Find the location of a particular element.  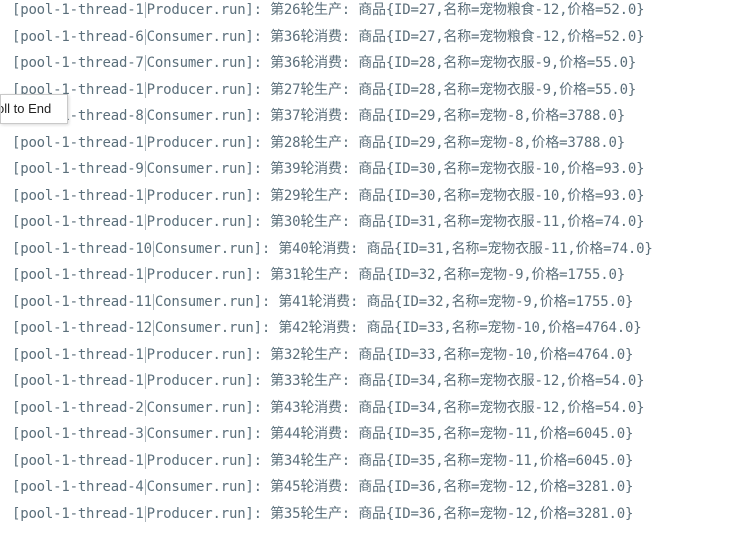

log-thread: [pool-1-thread-2 is located at coordinates (78, 408).